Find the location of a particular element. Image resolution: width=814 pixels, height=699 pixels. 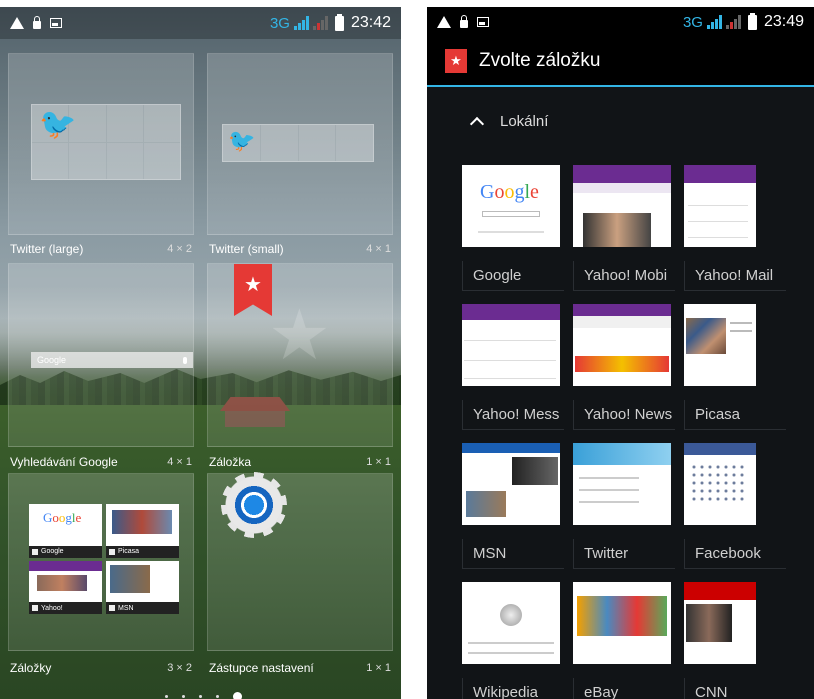

bookmark-label: eBay is located at coordinates (601, 691).